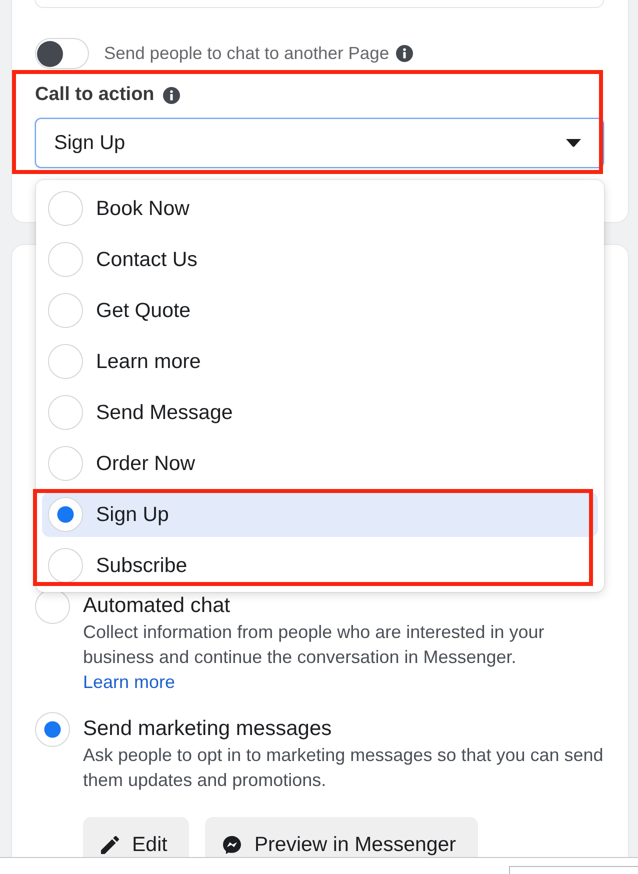  I want to click on toggle-label: Send people to chat to another Page, so click(247, 53).